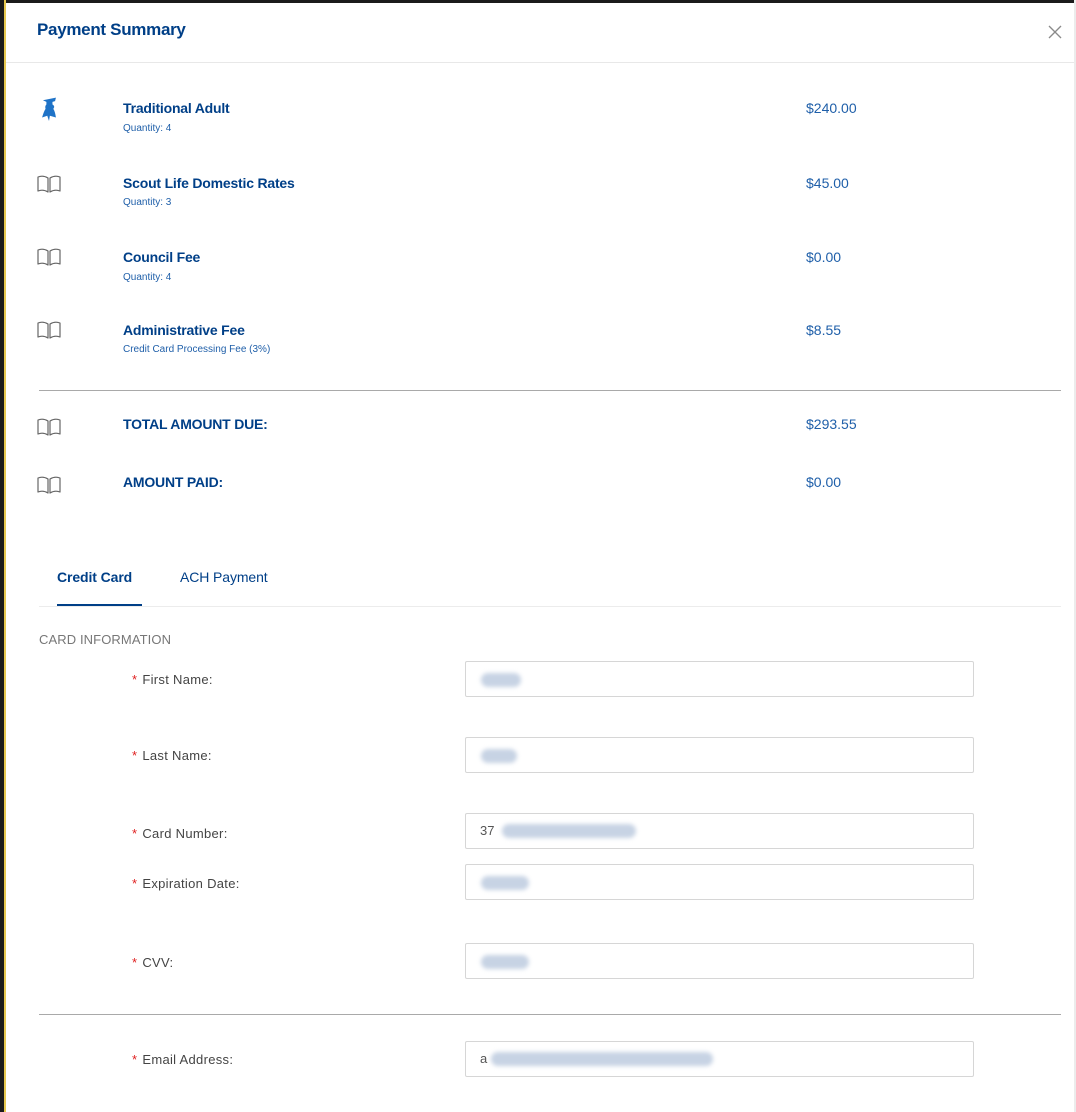 This screenshot has width=1076, height=1112. What do you see at coordinates (831, 108) in the screenshot?
I see `line-item-amount: $240.00` at bounding box center [831, 108].